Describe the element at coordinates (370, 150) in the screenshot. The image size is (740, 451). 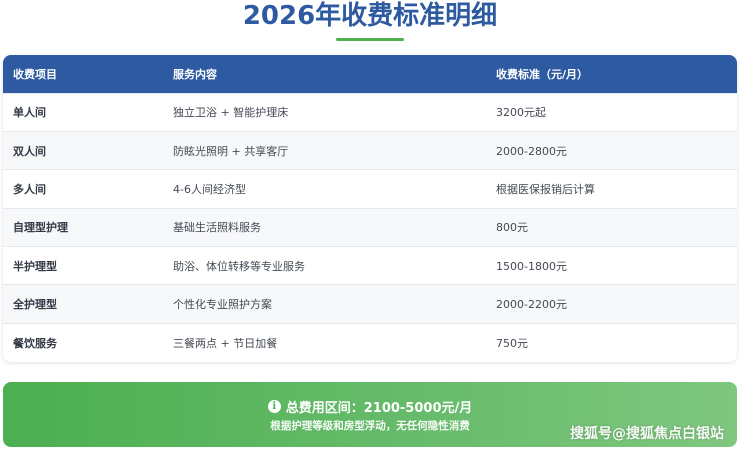
I see `table-row: 双人间 防眩光照明 + 共享客厅 2000-2800元` at that location.